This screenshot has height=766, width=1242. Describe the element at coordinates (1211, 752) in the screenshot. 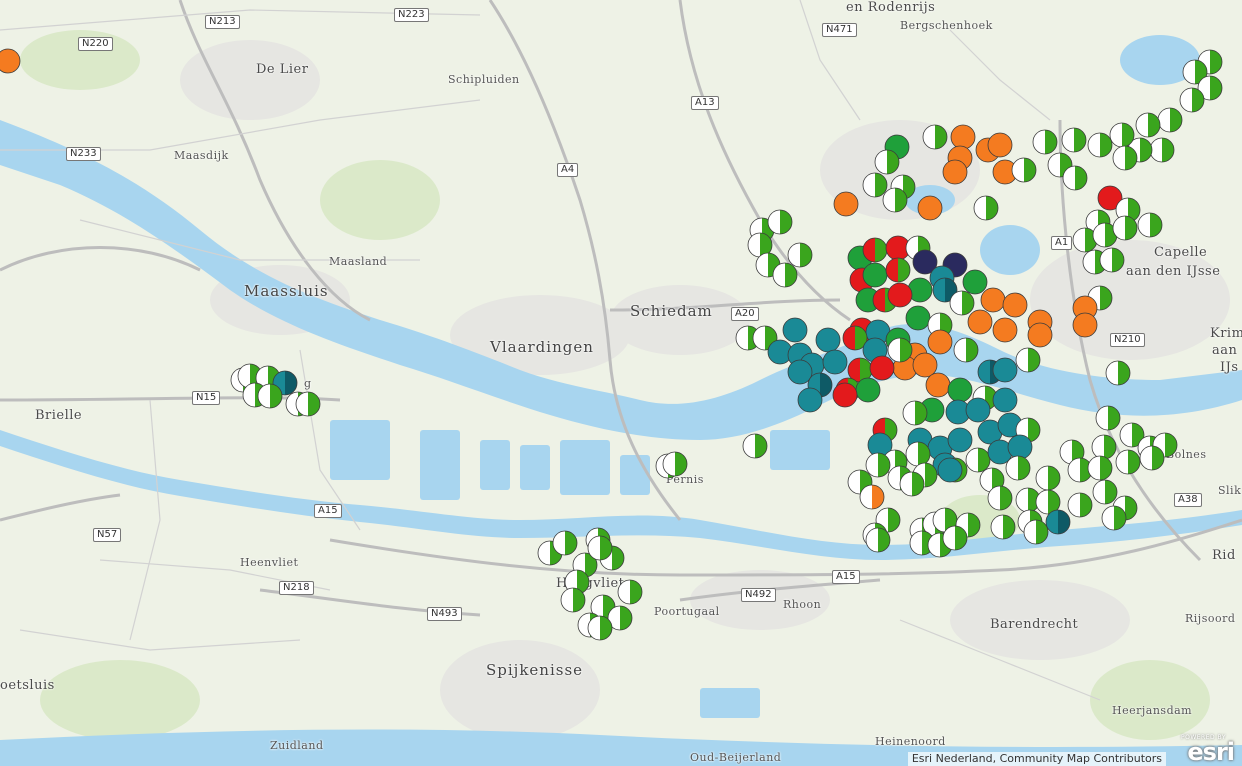

I see `esri-wordmark: esri` at that location.